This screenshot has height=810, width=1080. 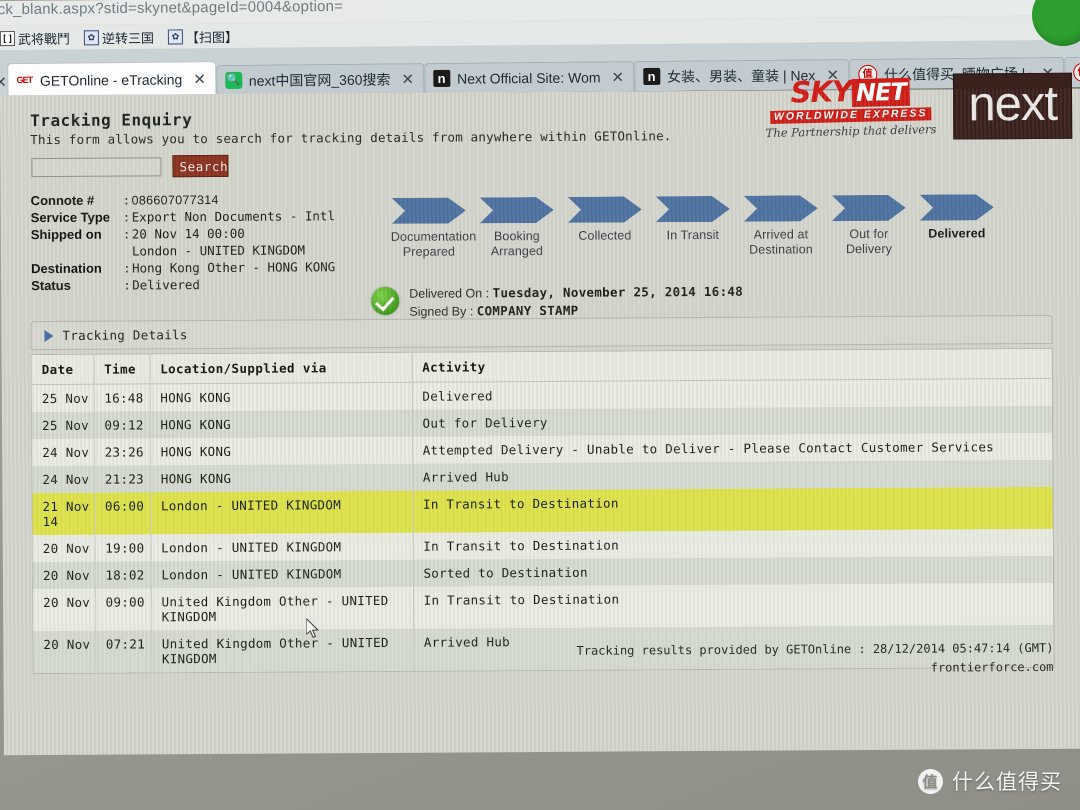 What do you see at coordinates (516, 236) in the screenshot?
I see `progress-step-label: Booking` at bounding box center [516, 236].